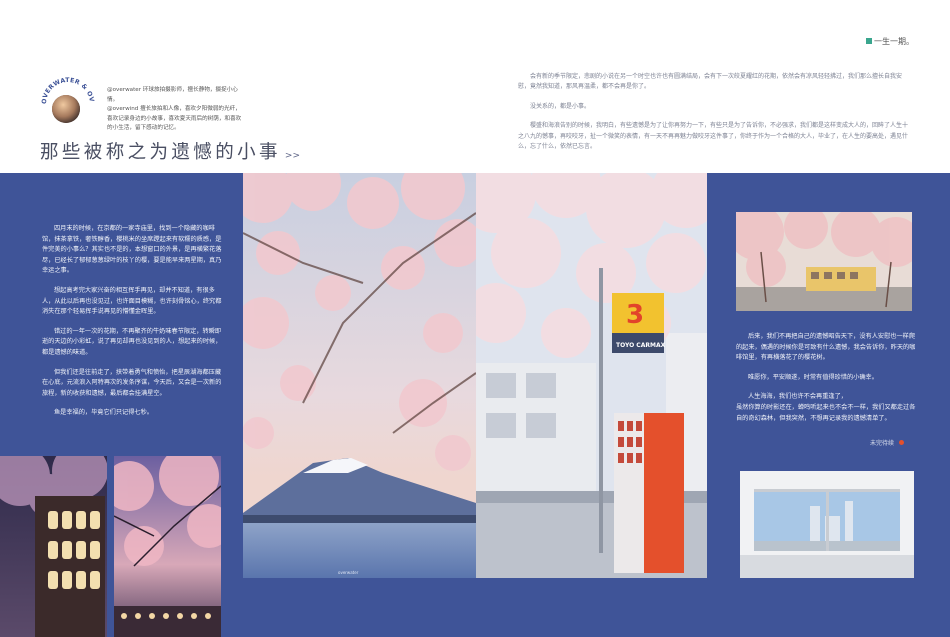  What do you see at coordinates (827, 524) in the screenshot?
I see `window-photo` at bounding box center [827, 524].